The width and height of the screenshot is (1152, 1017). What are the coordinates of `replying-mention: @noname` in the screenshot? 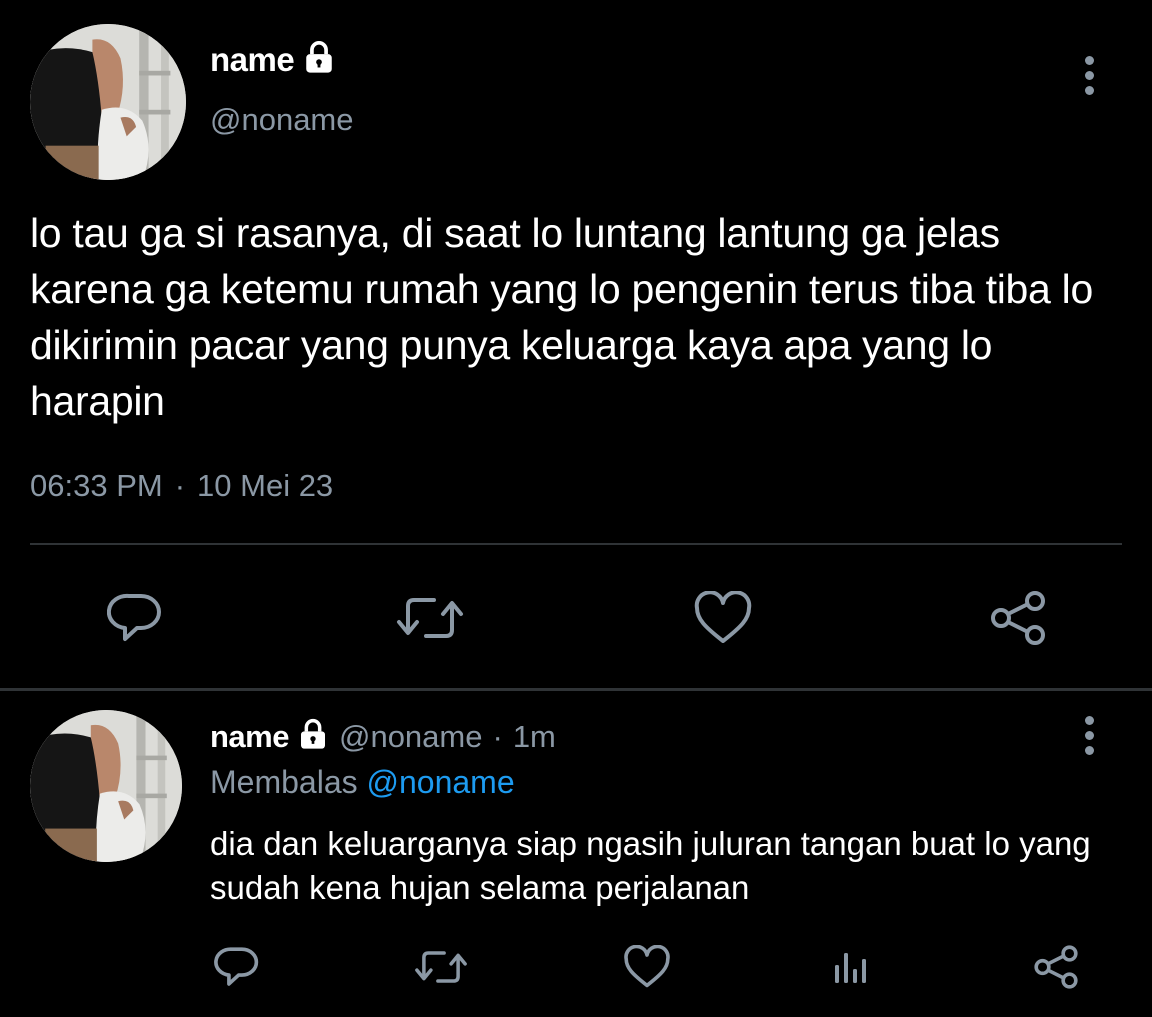 It's located at (441, 782).